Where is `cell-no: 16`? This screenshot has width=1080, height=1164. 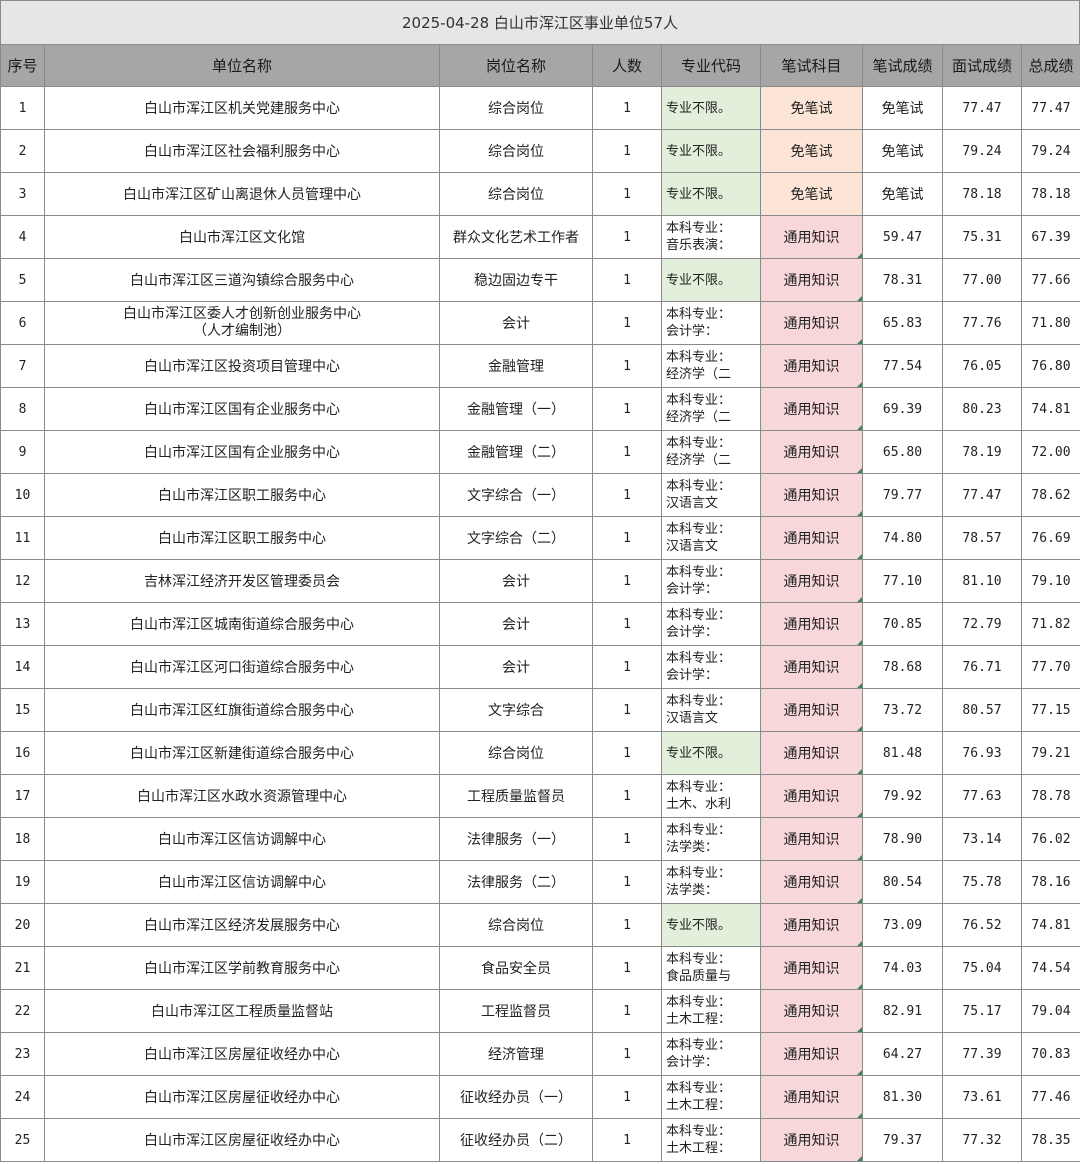
cell-no: 16 is located at coordinates (22, 753).